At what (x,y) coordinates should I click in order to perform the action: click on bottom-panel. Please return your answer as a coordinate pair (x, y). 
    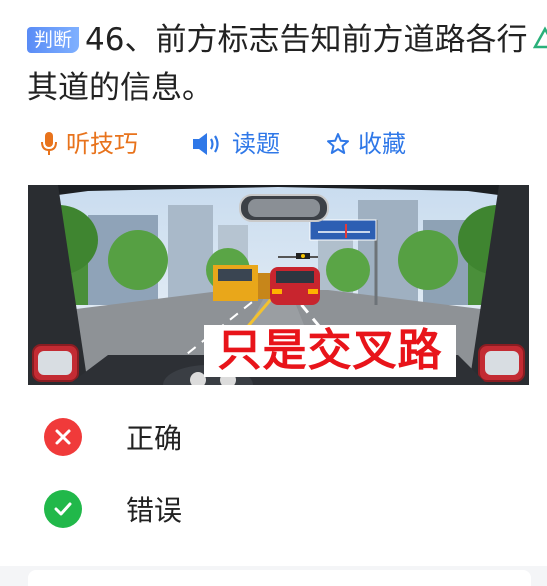
    Looking at the image, I should click on (279, 578).